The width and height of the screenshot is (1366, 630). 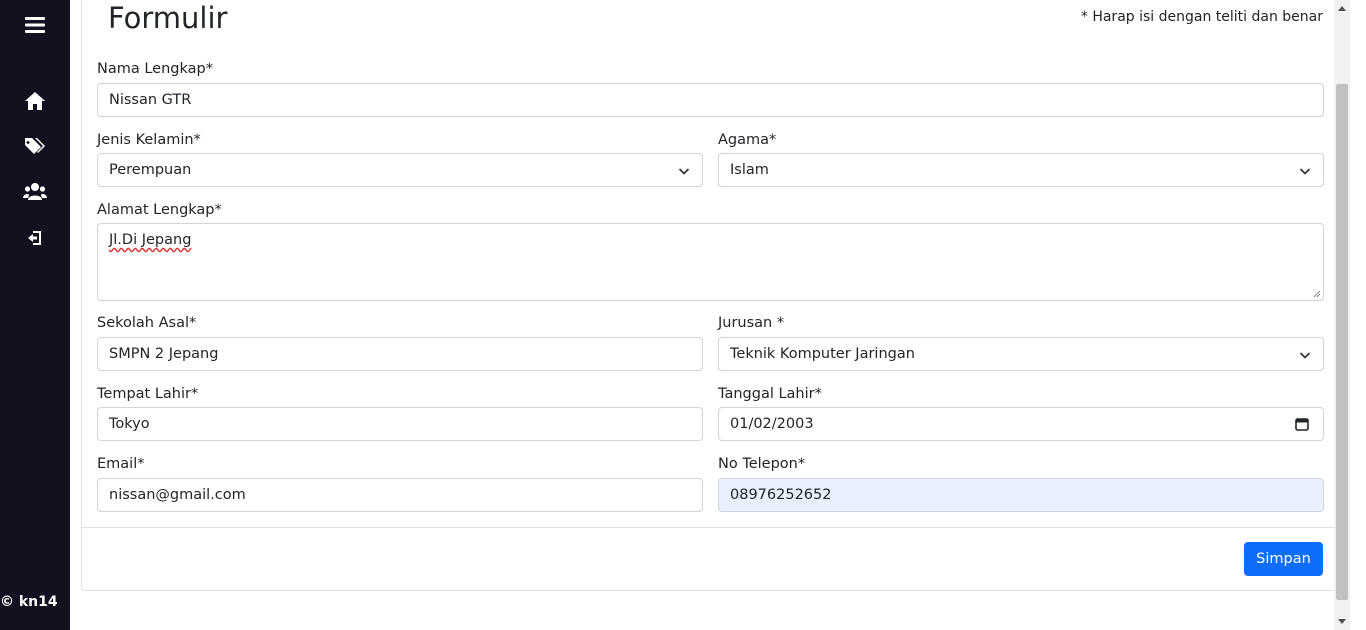 What do you see at coordinates (1021, 495) in the screenshot?
I see `telepon-input: 08976252652` at bounding box center [1021, 495].